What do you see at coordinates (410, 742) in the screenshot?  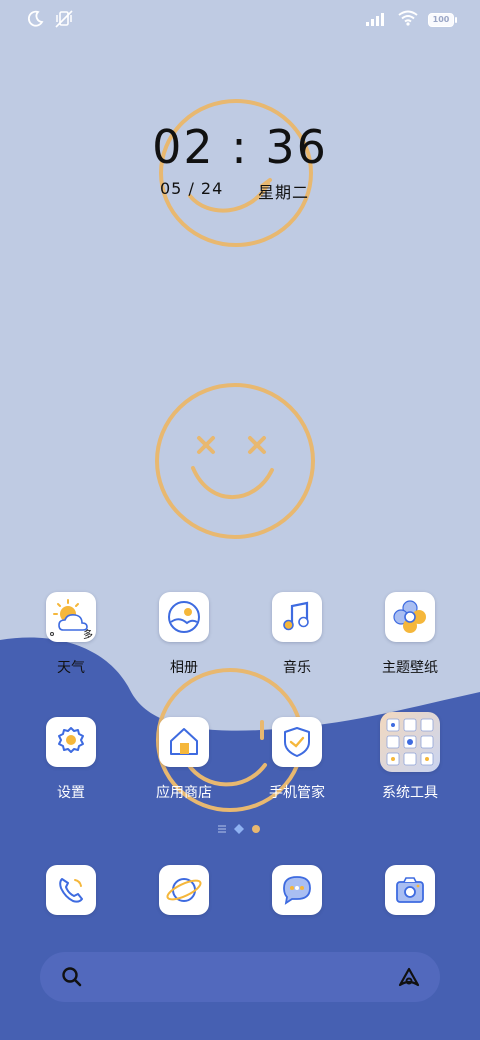 I see `system-tools-folder-icon` at bounding box center [410, 742].